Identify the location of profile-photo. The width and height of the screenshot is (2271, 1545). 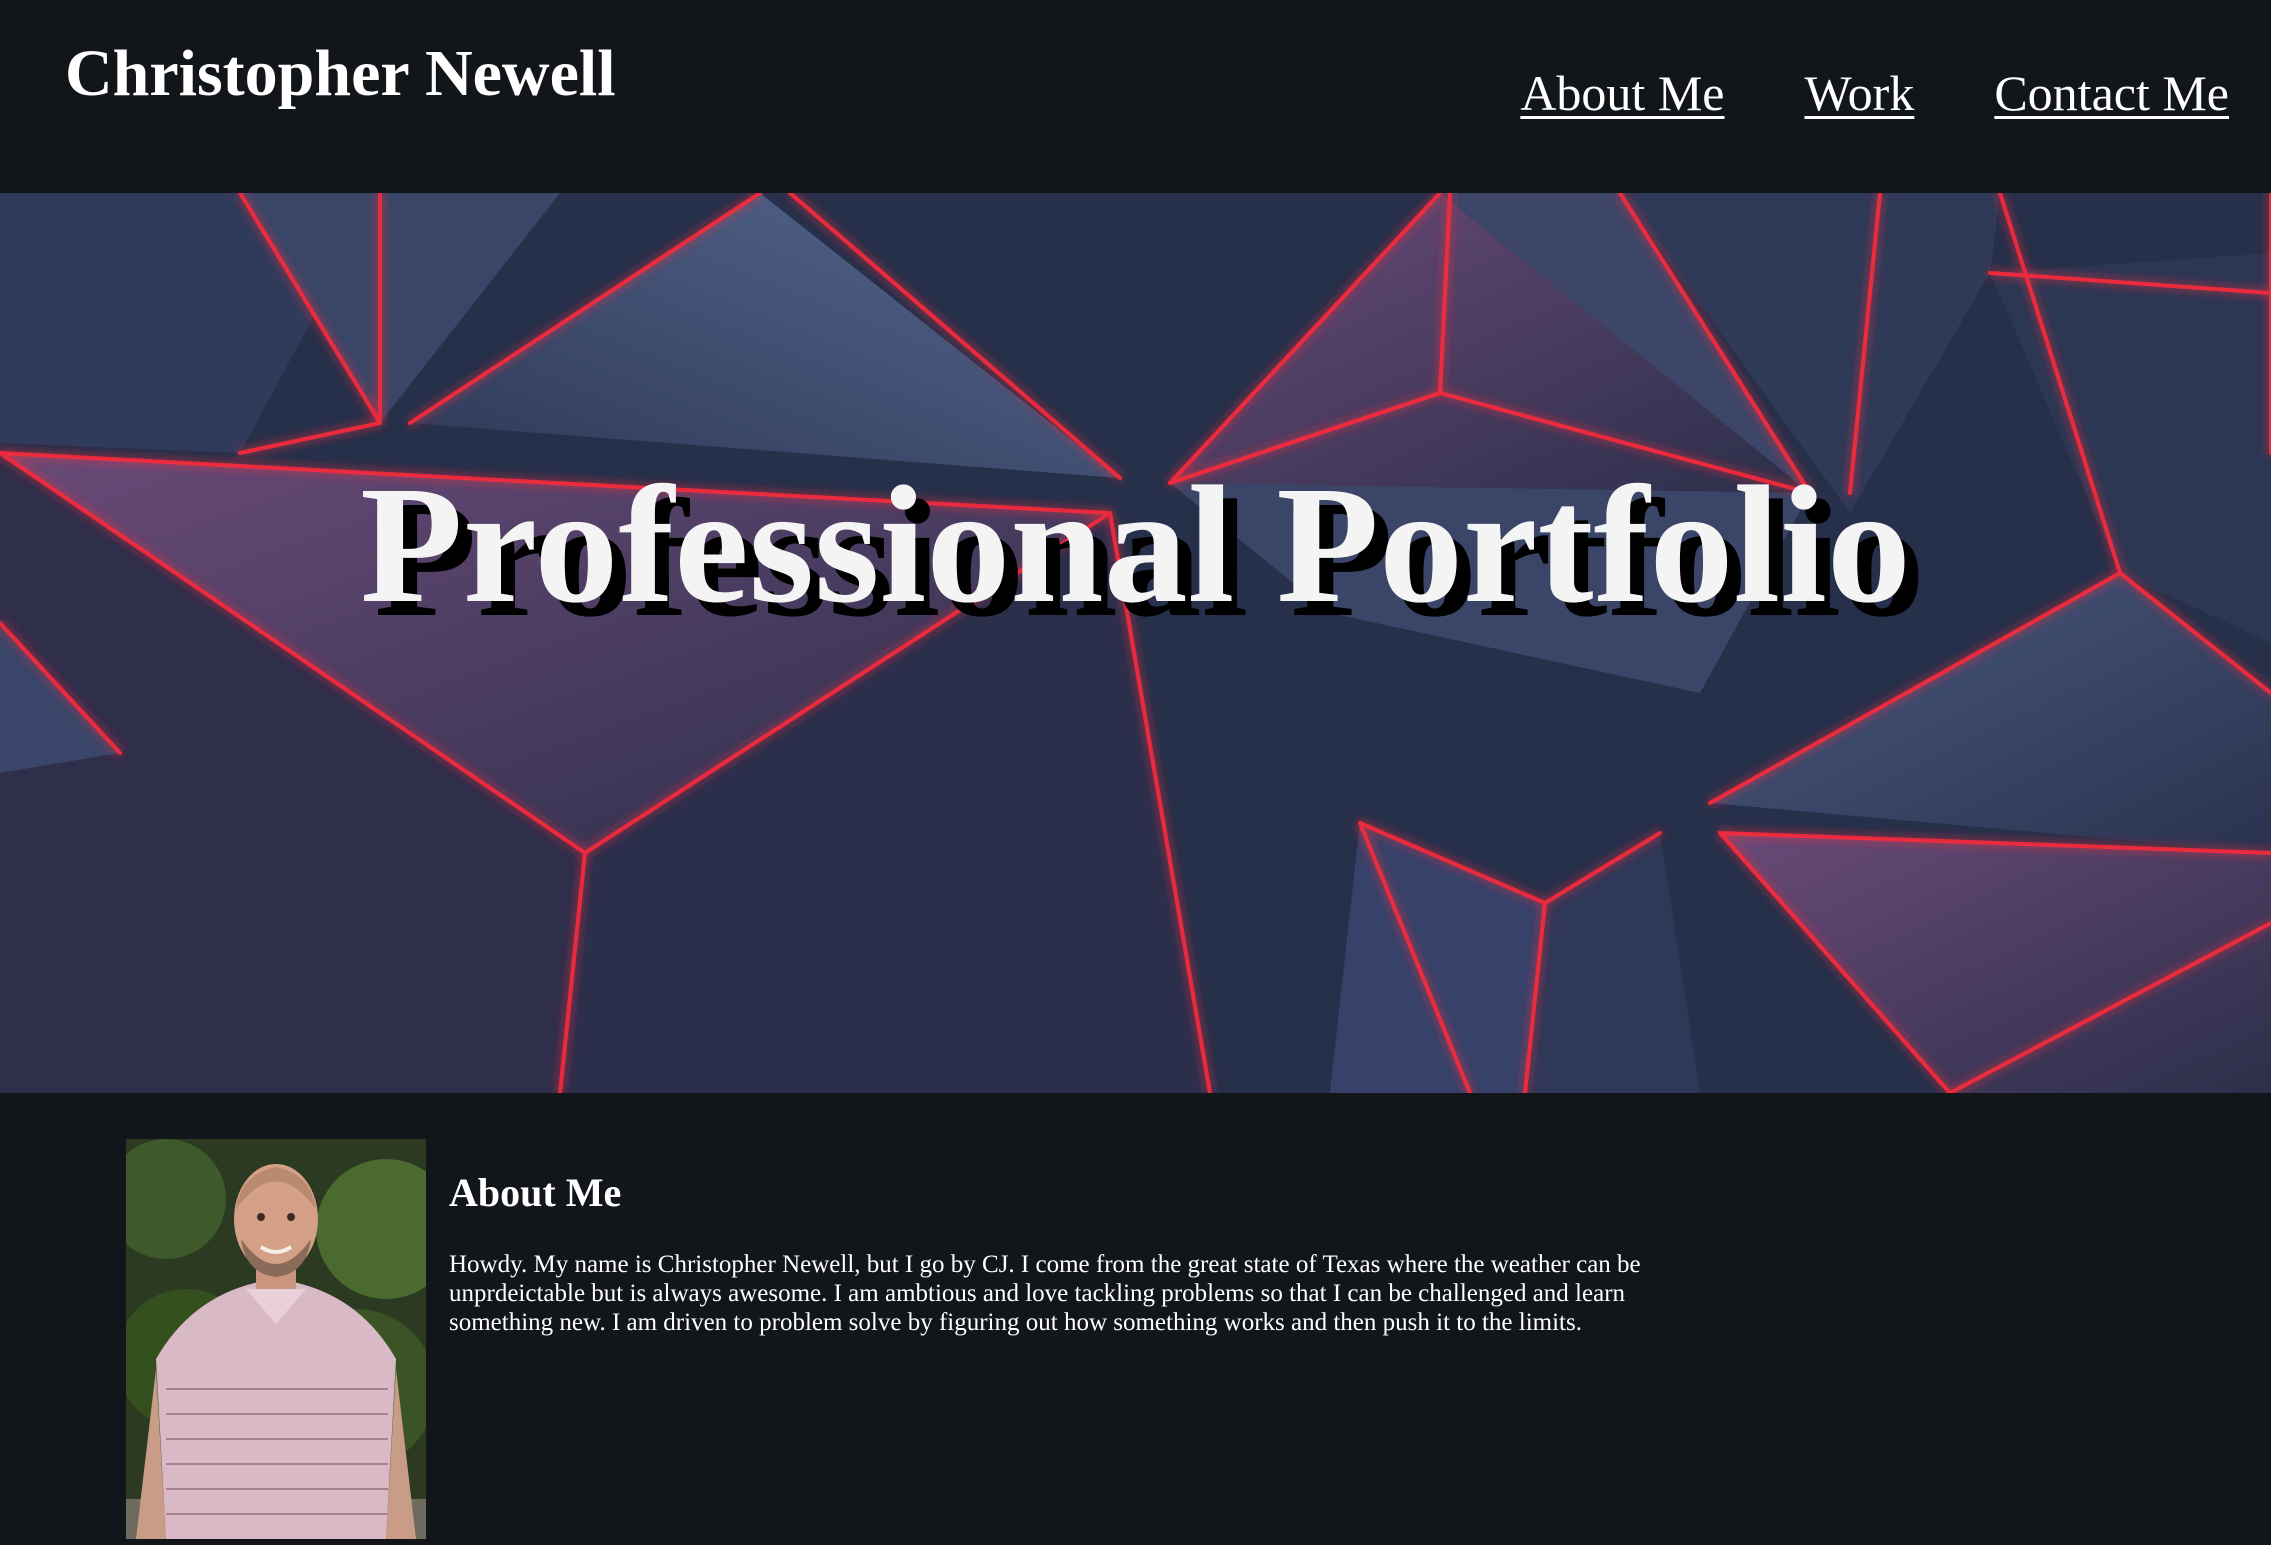
(276, 1339).